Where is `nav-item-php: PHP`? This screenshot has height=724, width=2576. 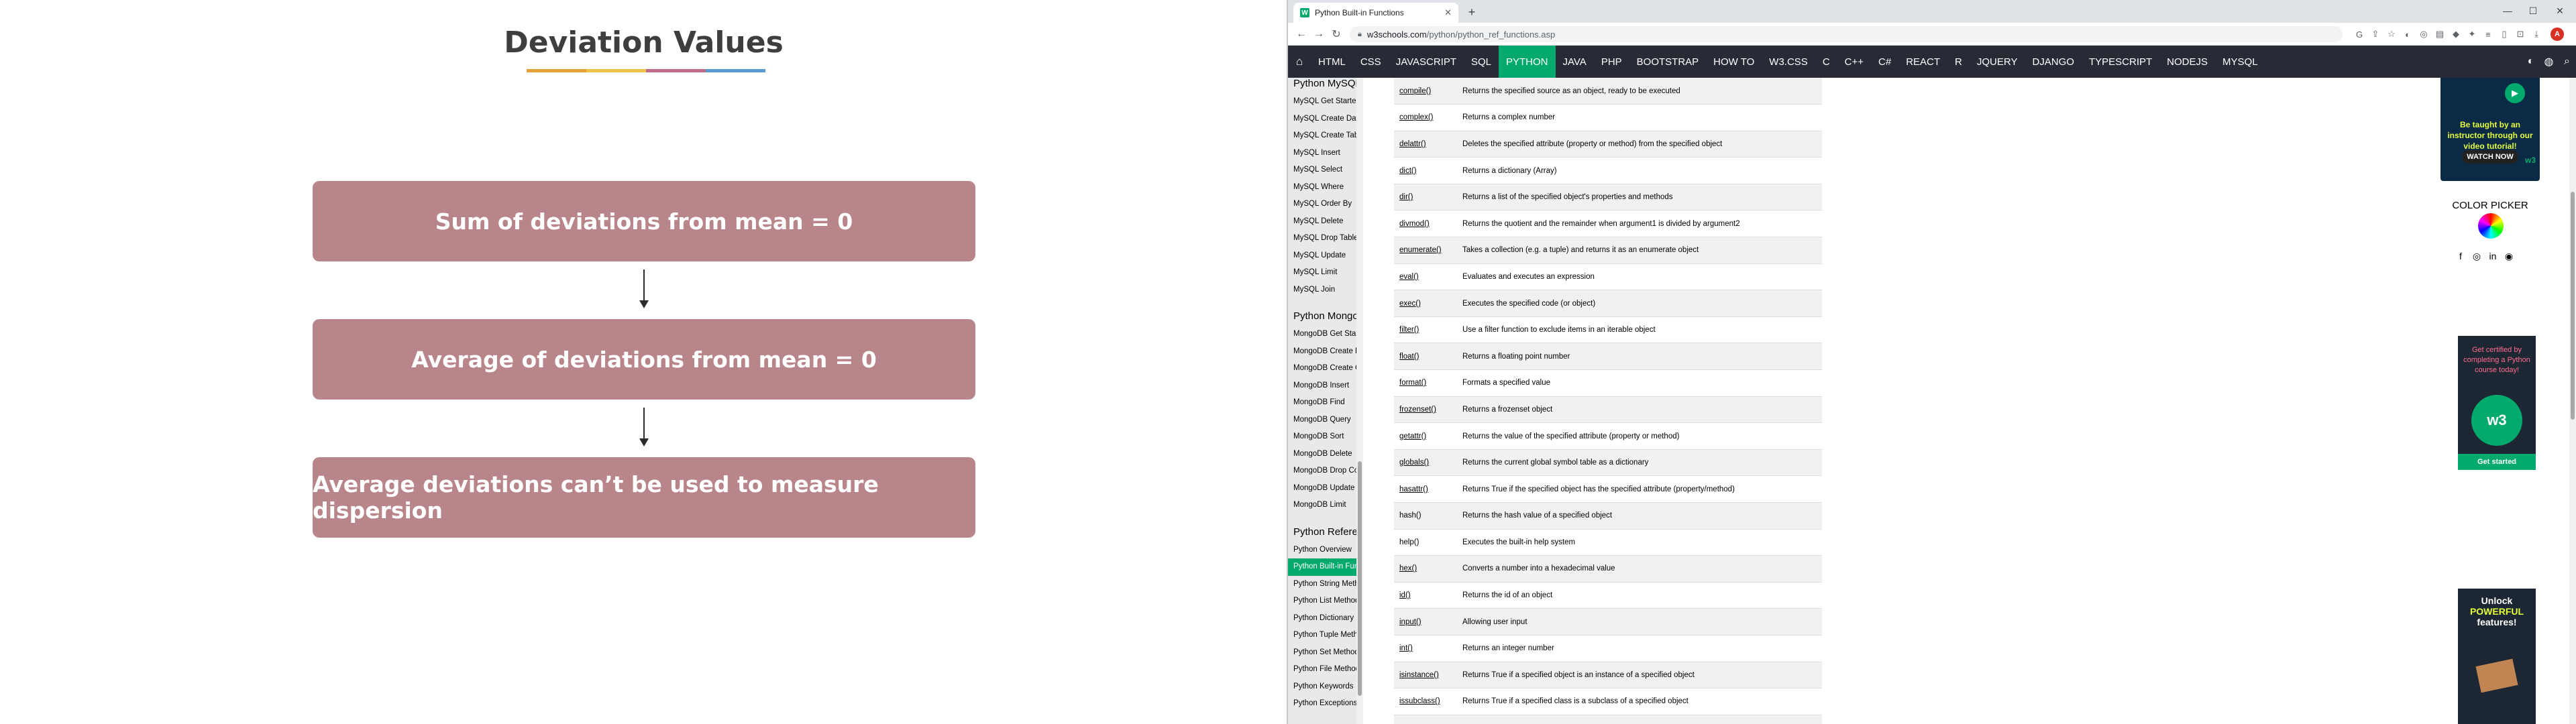 nav-item-php: PHP is located at coordinates (1611, 62).